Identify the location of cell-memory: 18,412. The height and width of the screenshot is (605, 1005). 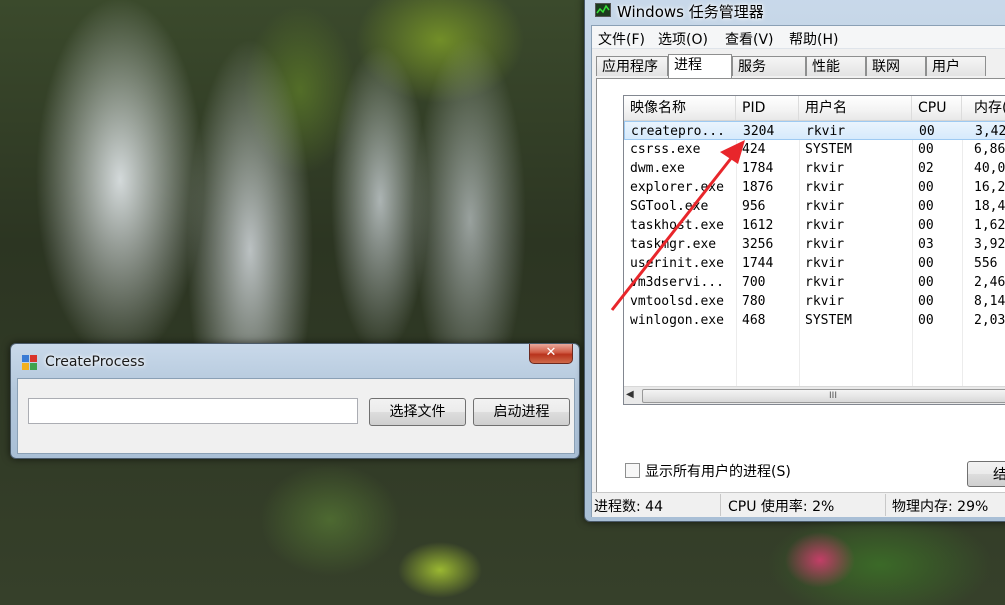
(989, 206).